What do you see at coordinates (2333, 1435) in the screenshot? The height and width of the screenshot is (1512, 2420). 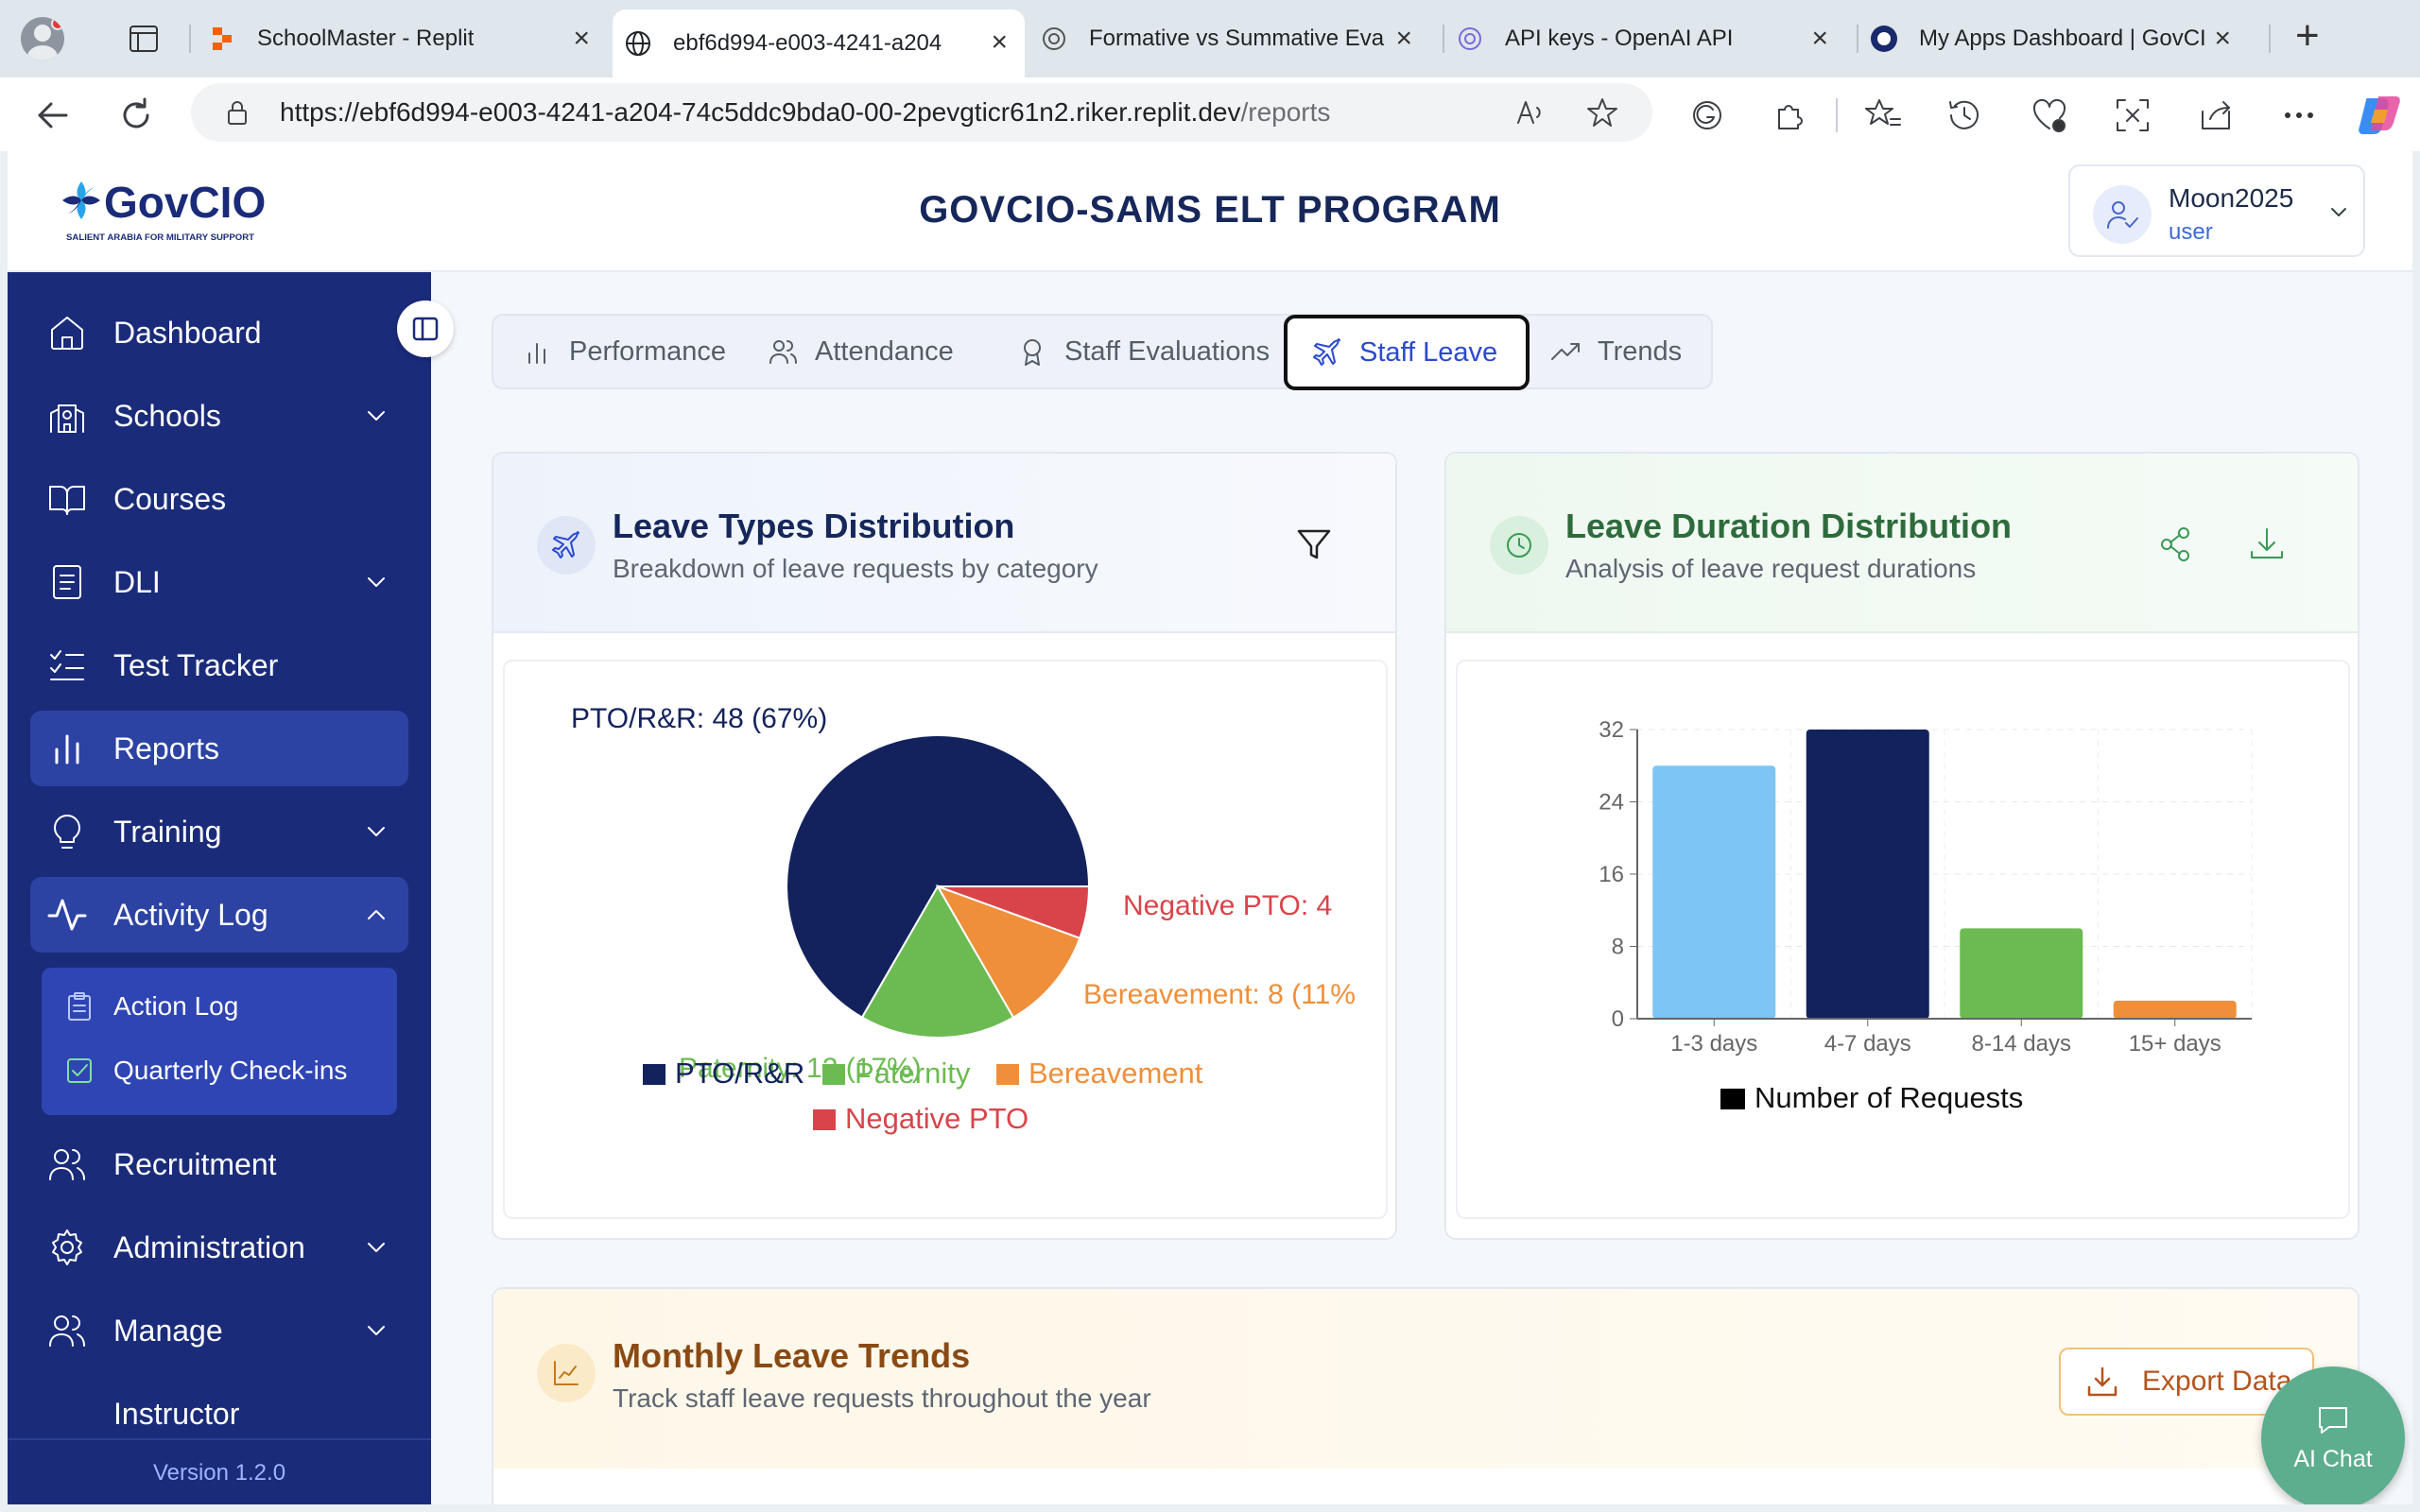 I see `ai-chat-button: AI Chat` at bounding box center [2333, 1435].